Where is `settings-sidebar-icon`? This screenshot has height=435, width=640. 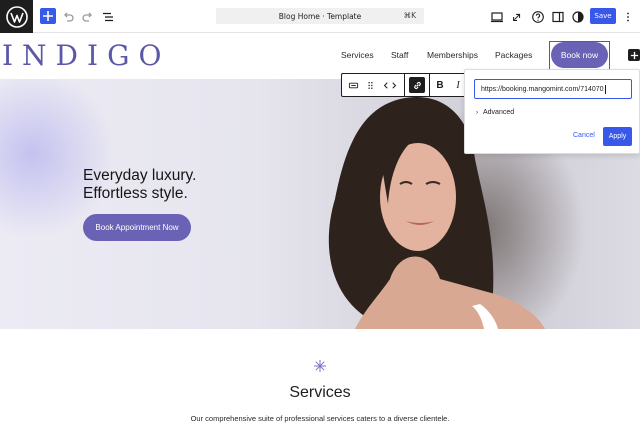 settings-sidebar-icon is located at coordinates (558, 16).